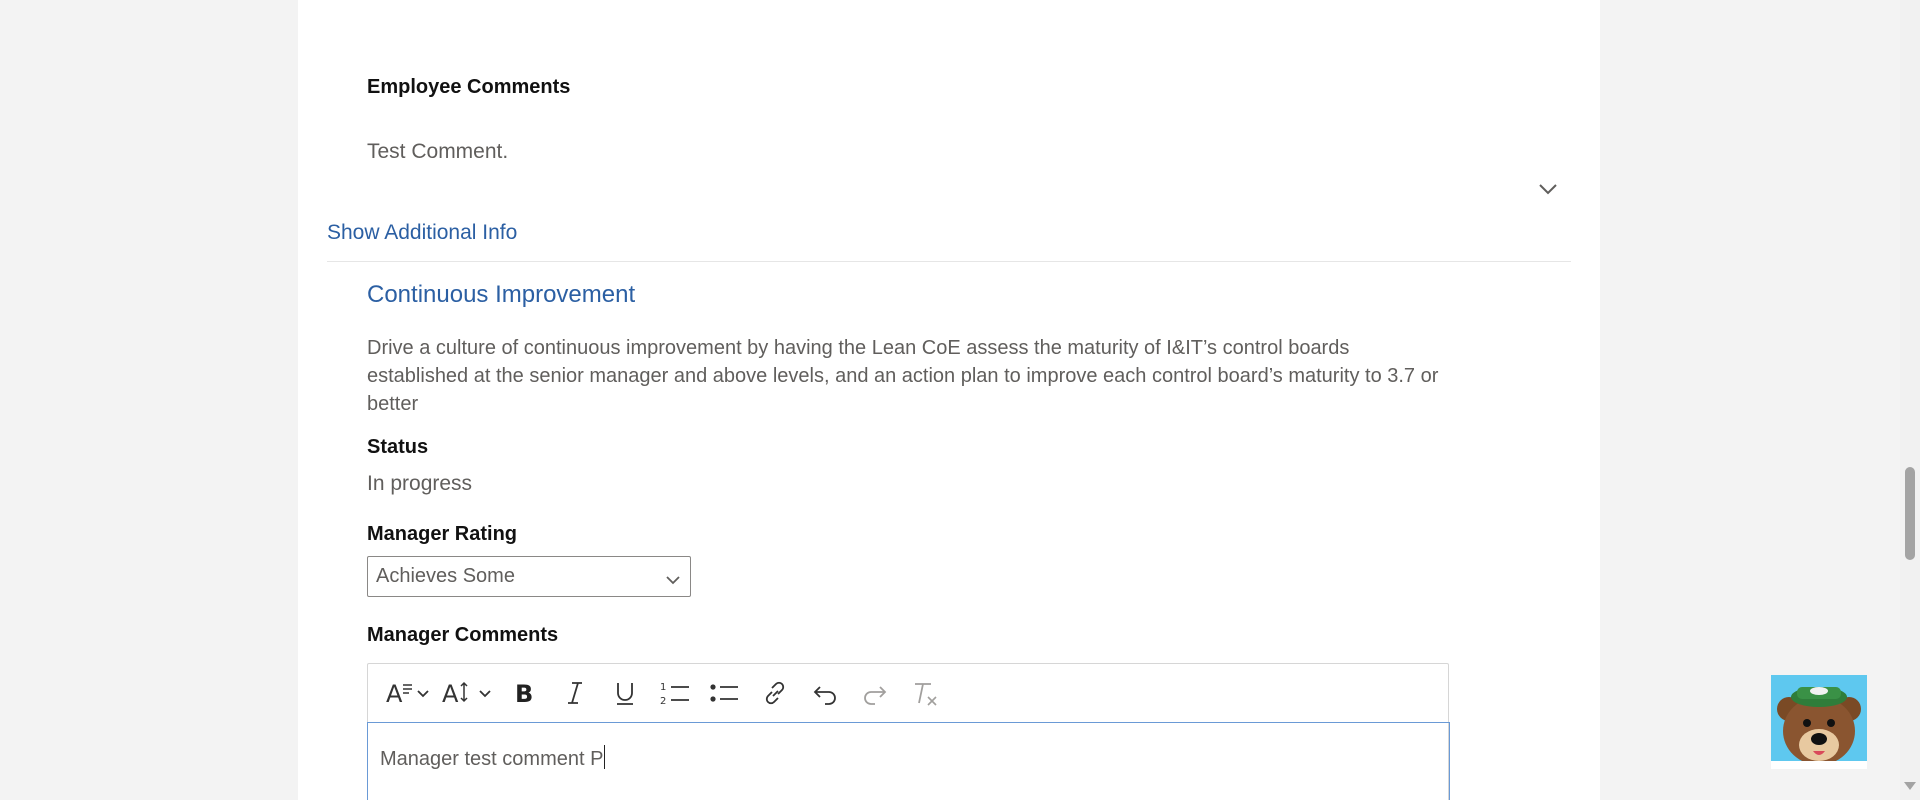 Image resolution: width=1920 pixels, height=800 pixels. I want to click on svg-text: 1, so click(663, 687).